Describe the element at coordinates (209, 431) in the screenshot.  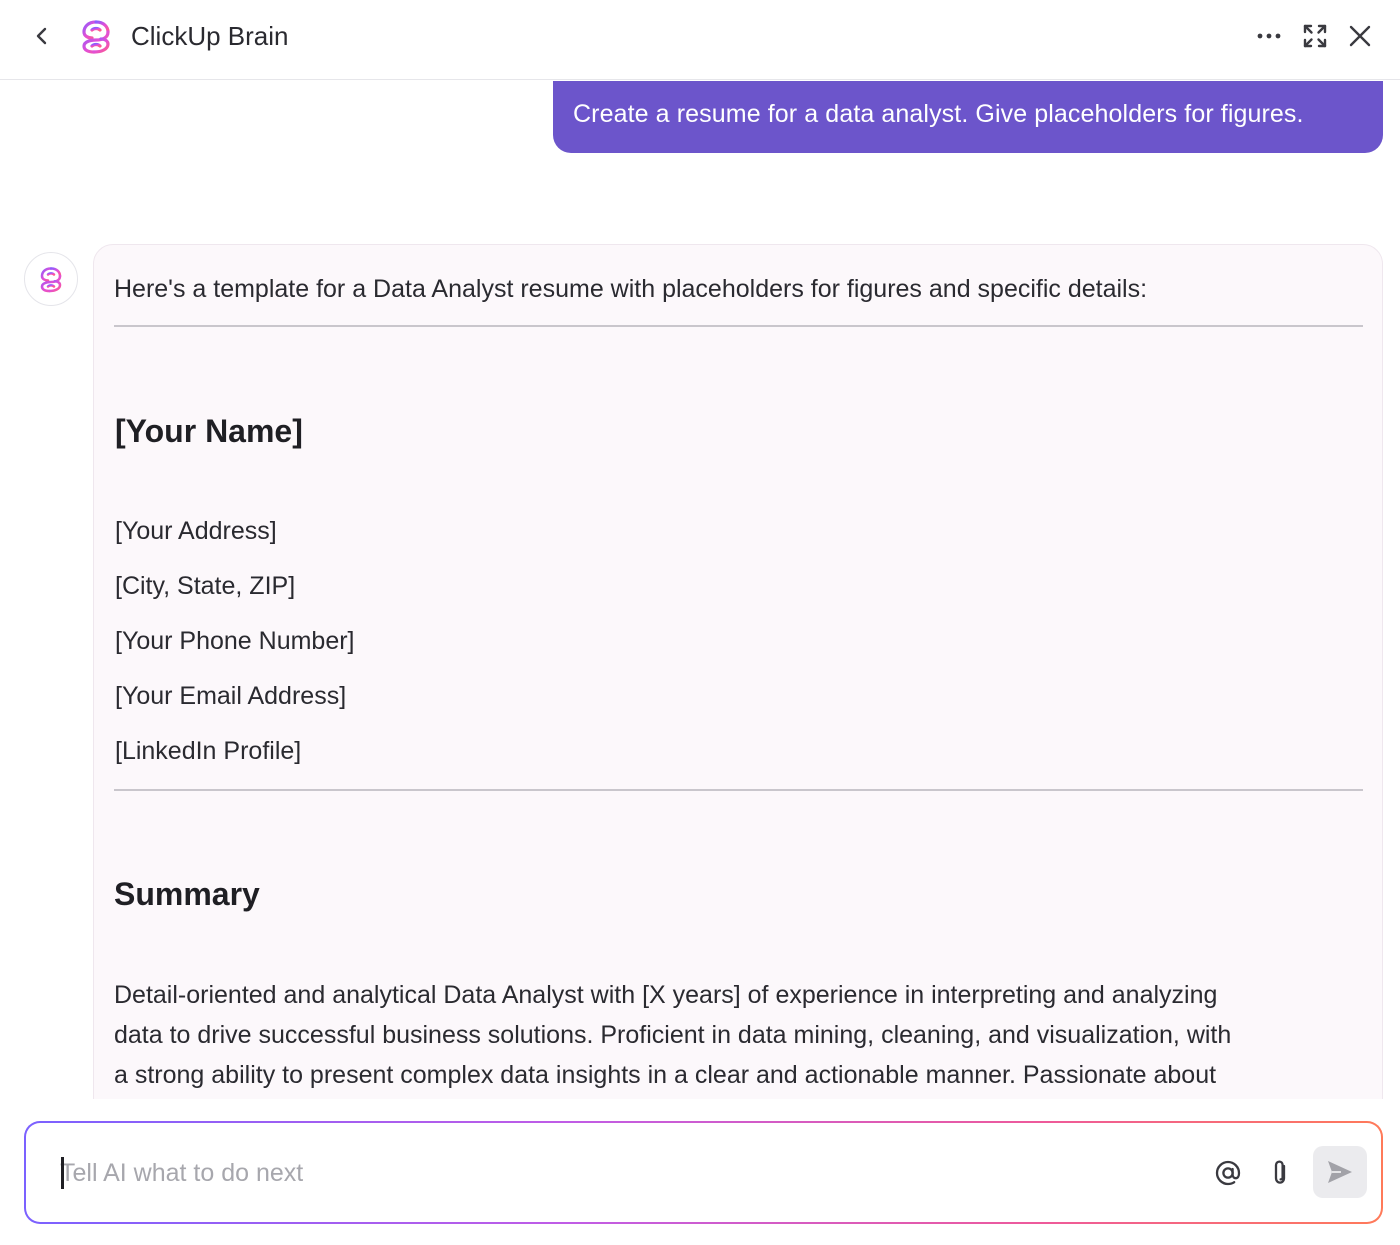
I see `resume-name-heading: [Your Name]` at that location.